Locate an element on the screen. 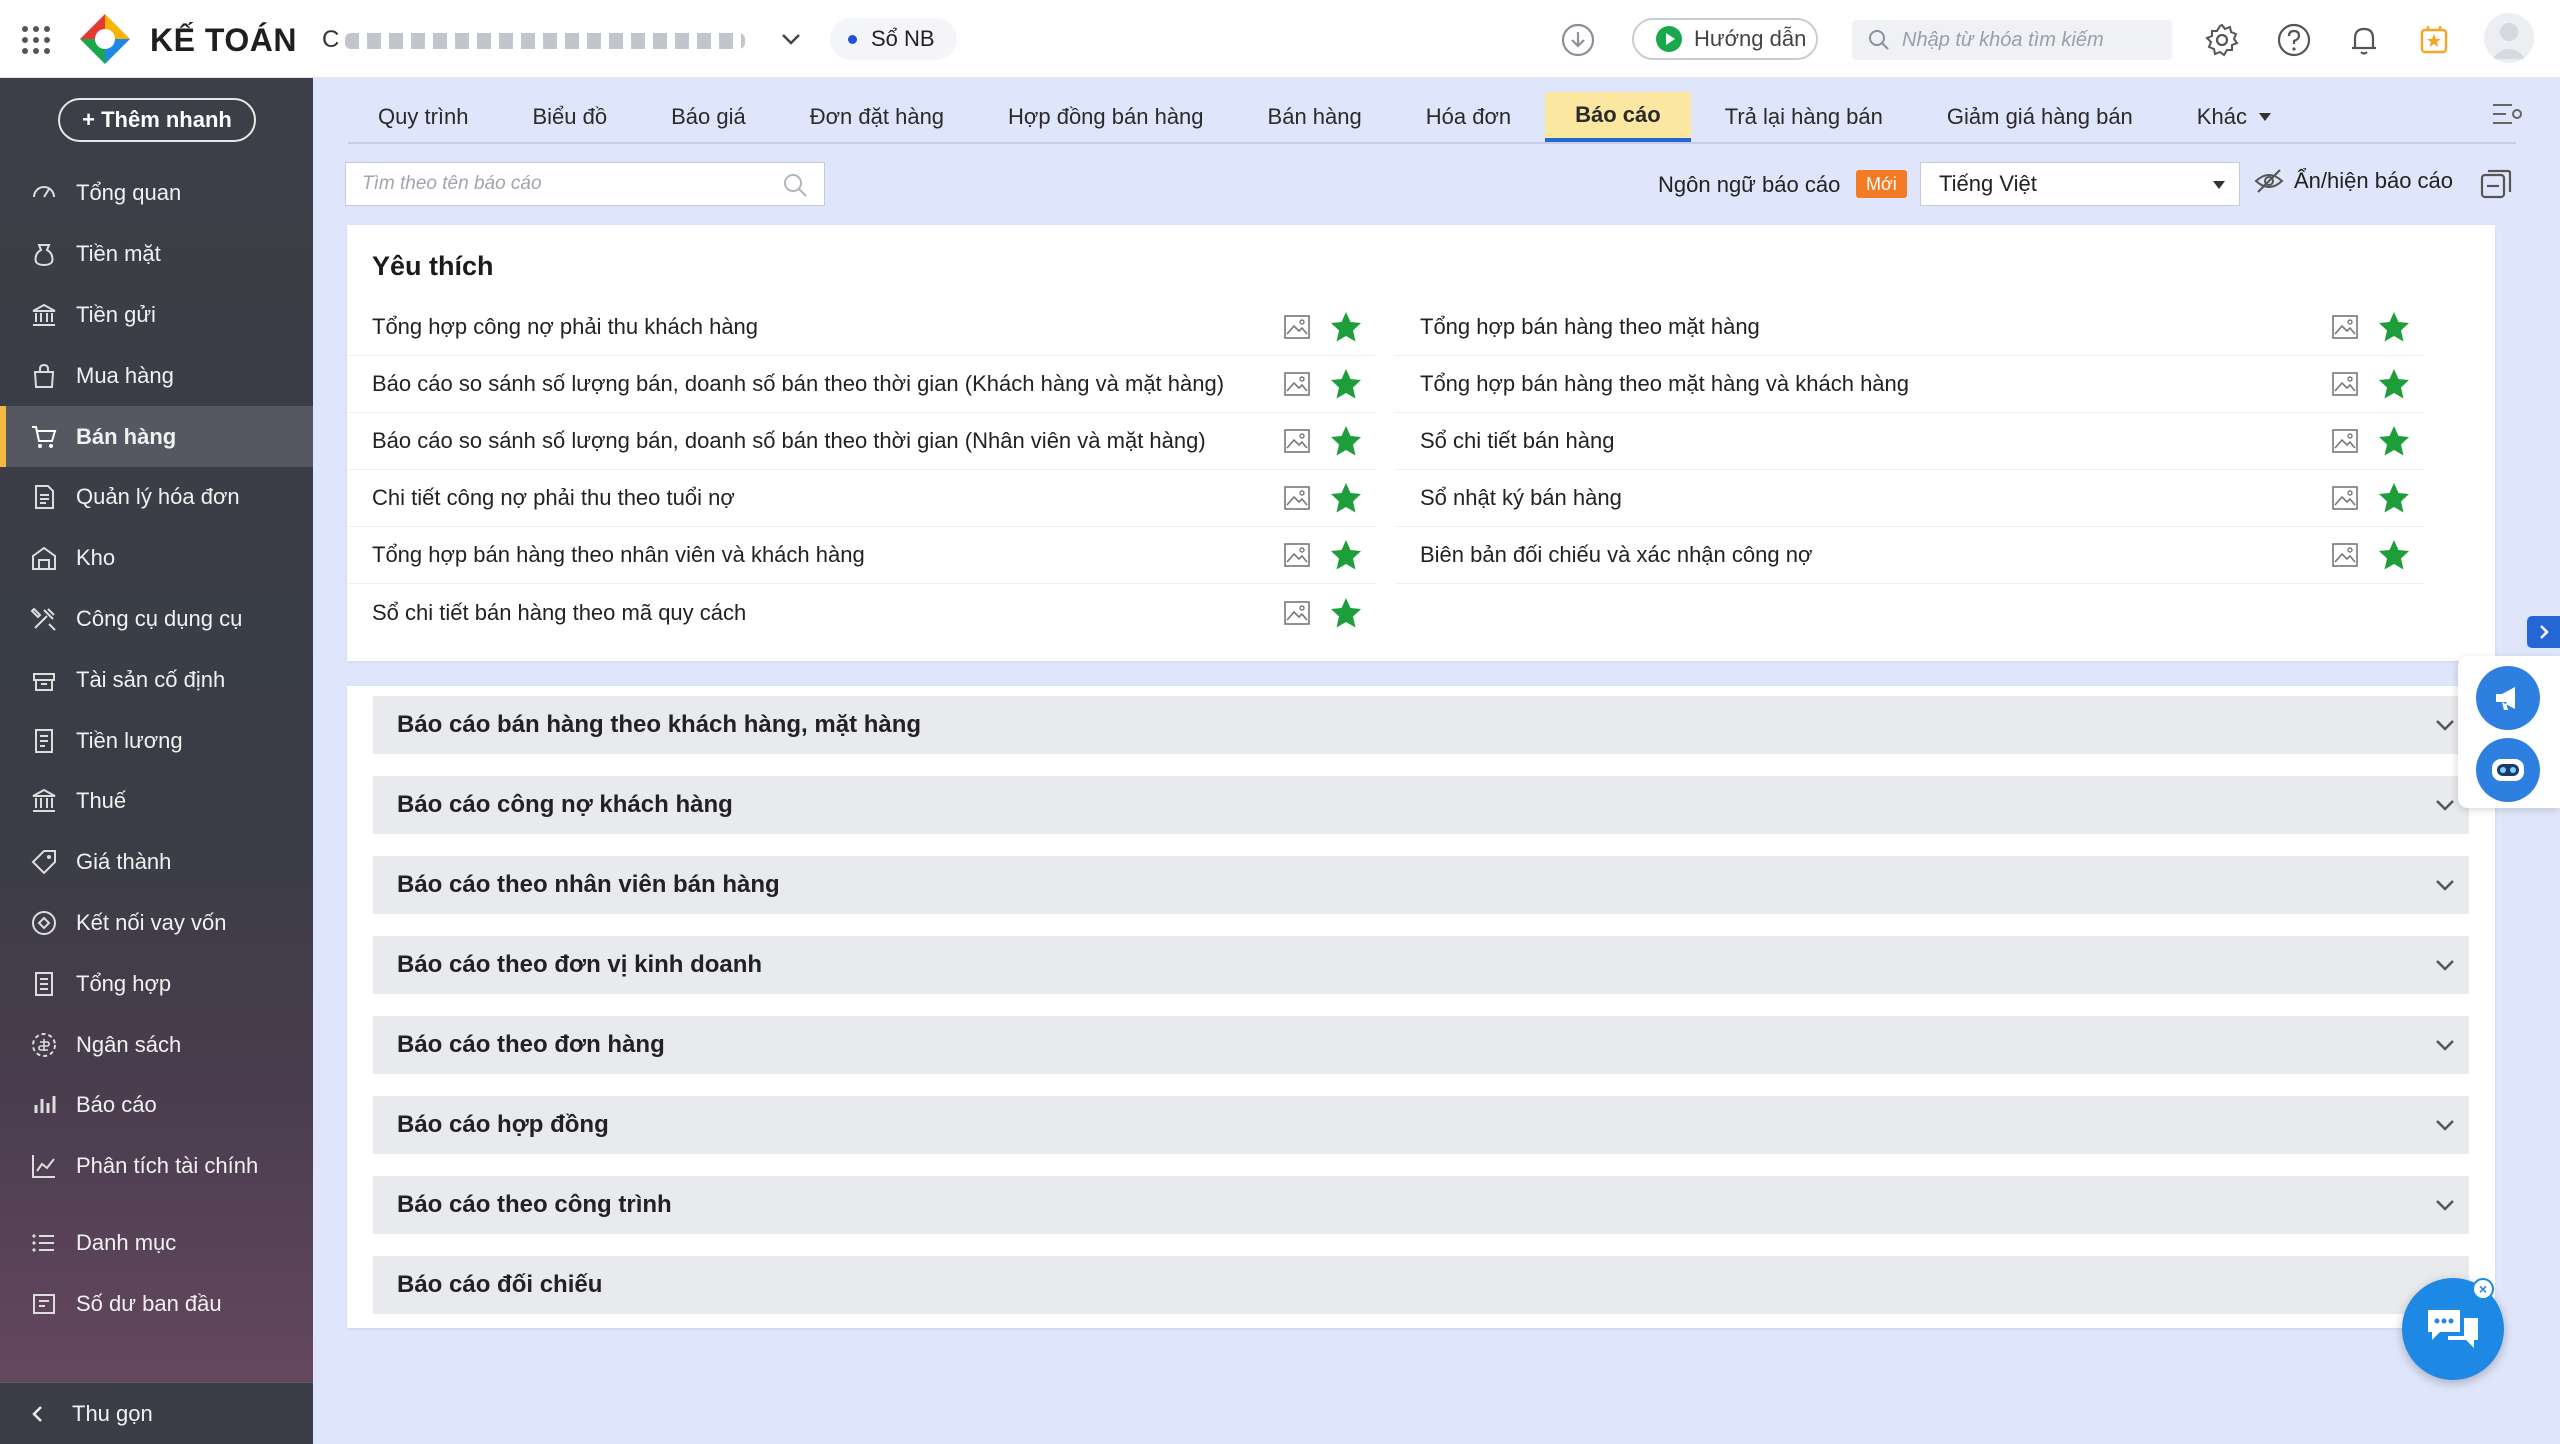 This screenshot has height=1444, width=2560. report-group: Báo cáo đối chiếu is located at coordinates (1421, 1285).